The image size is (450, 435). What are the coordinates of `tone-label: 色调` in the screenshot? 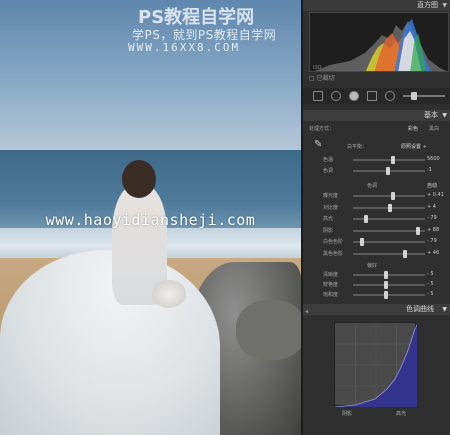 It's located at (372, 186).